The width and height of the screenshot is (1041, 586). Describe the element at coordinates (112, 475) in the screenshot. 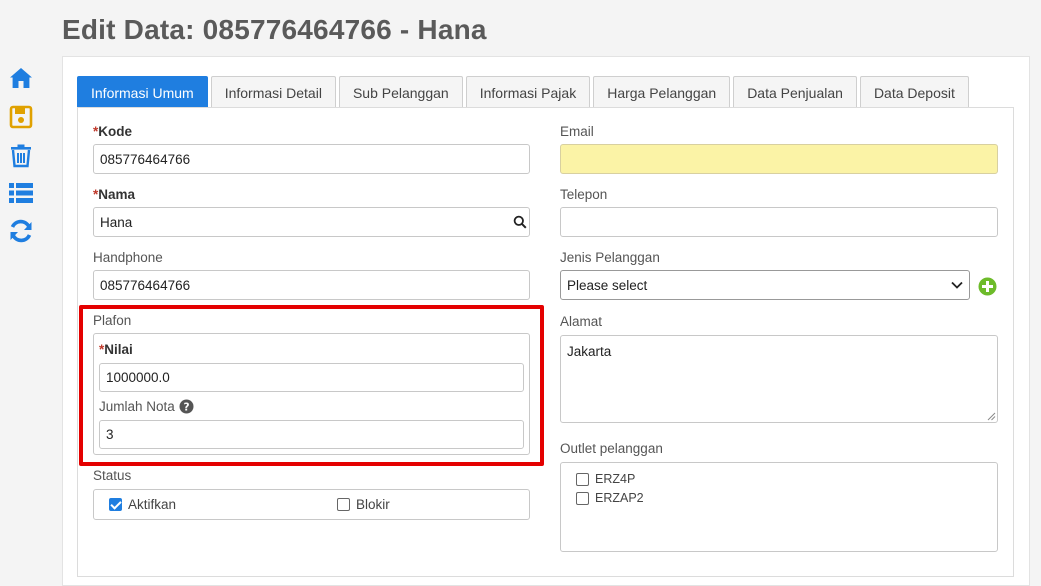

I see `status-label: Status` at that location.